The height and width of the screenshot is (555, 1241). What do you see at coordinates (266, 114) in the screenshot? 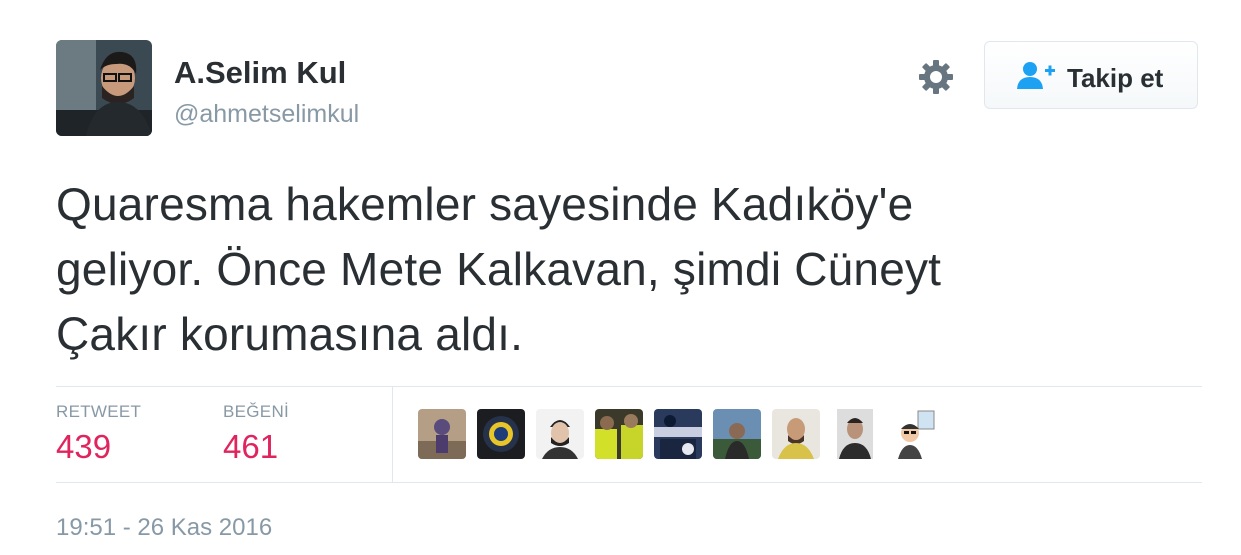
I see `user-screen-name: @ahmetselimkul` at bounding box center [266, 114].